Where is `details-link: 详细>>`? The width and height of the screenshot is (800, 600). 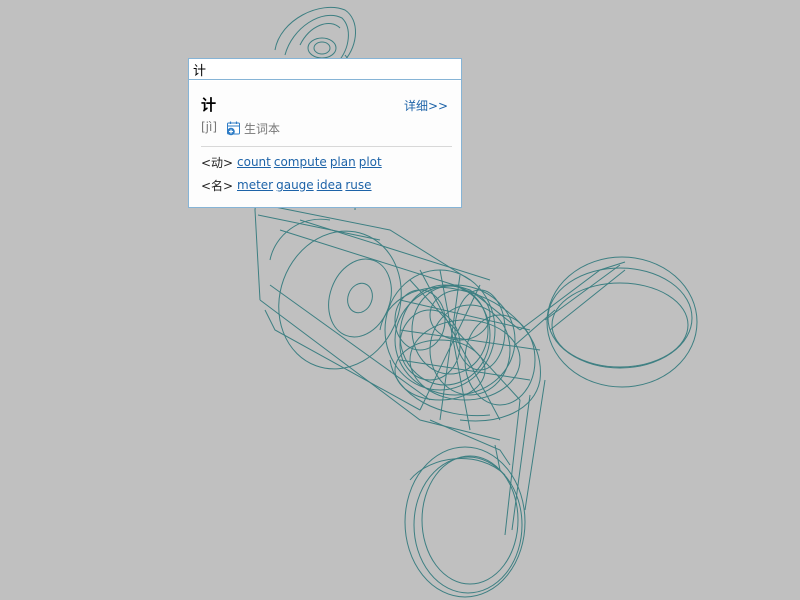 details-link: 详细>> is located at coordinates (426, 105).